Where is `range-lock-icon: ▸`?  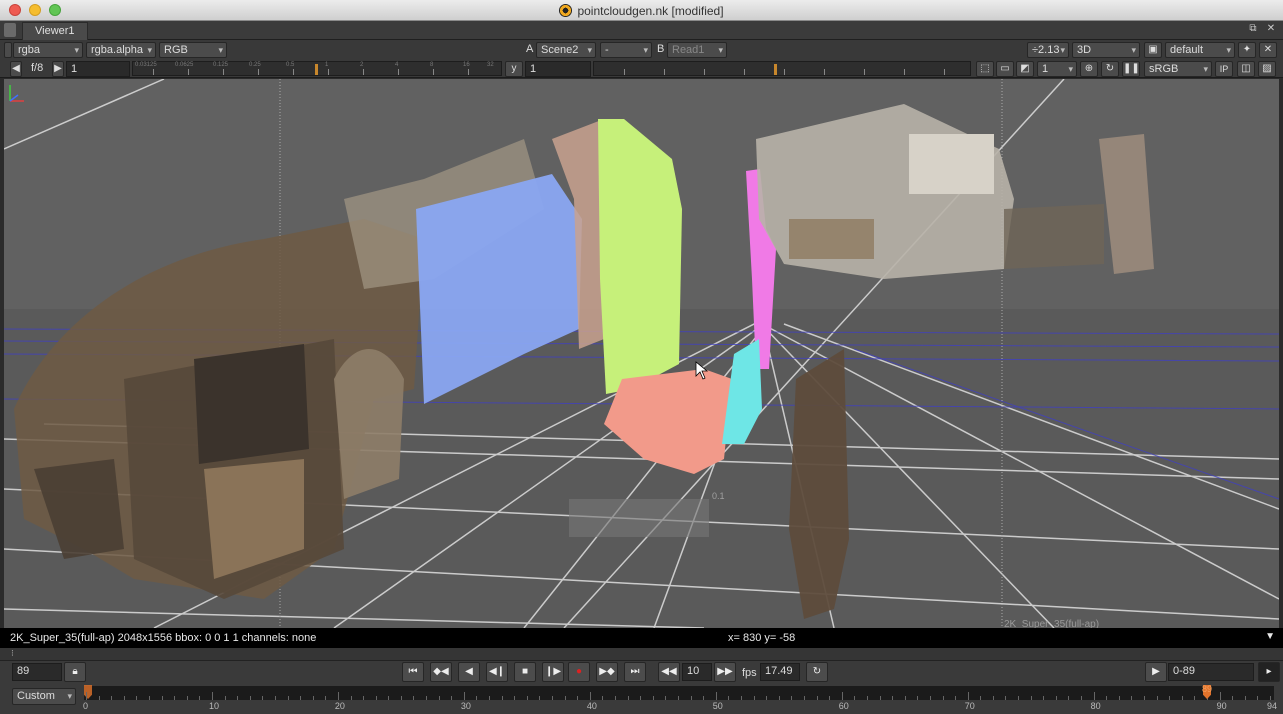 range-lock-icon: ▸ is located at coordinates (1269, 672).